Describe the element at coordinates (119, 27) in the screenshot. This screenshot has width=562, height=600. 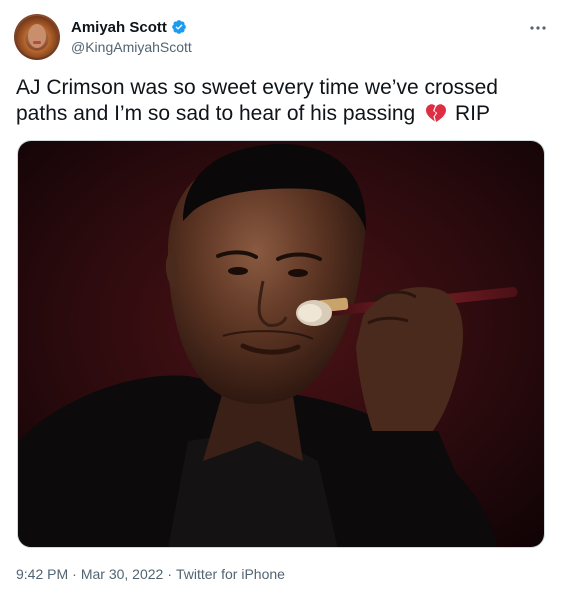
I see `display-name: Amiyah Scott` at that location.